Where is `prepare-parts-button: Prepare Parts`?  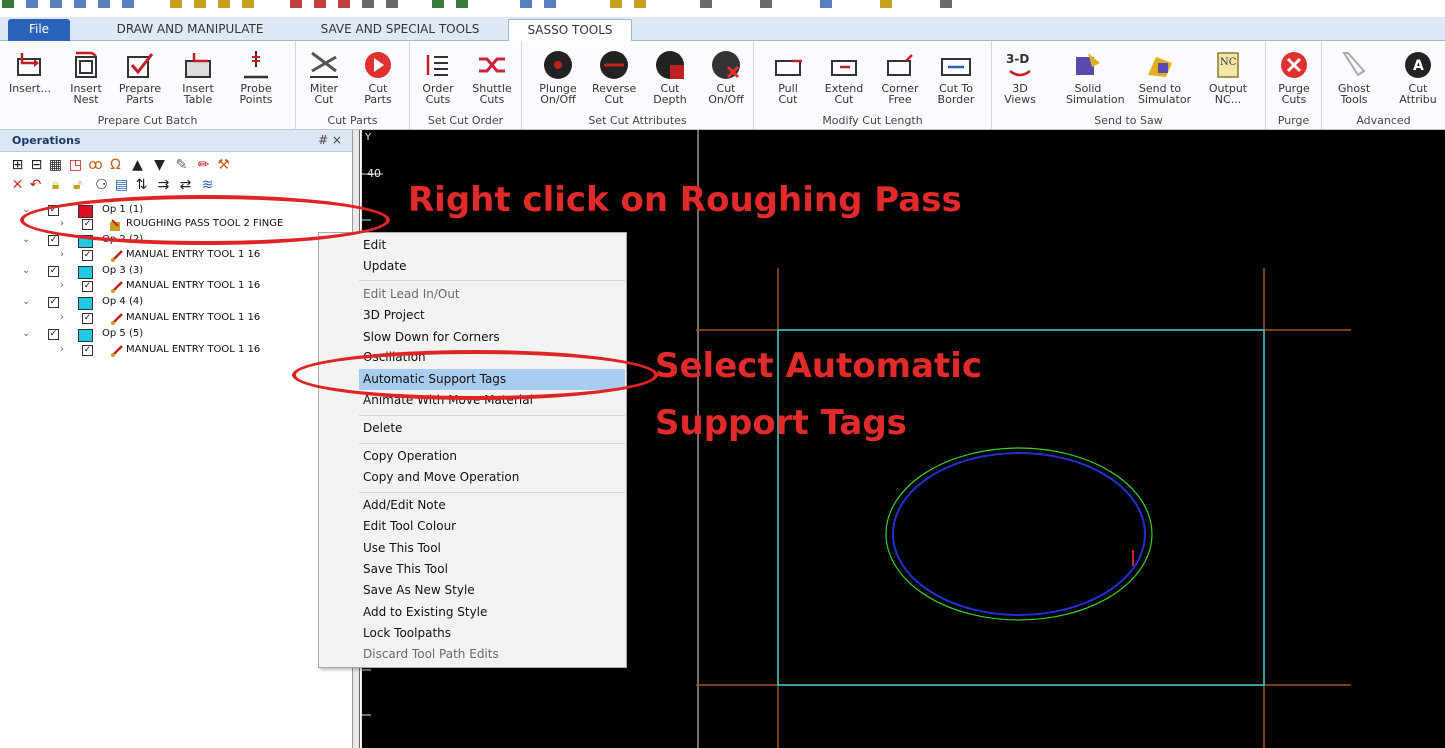
prepare-parts-button: Prepare Parts is located at coordinates (140, 77).